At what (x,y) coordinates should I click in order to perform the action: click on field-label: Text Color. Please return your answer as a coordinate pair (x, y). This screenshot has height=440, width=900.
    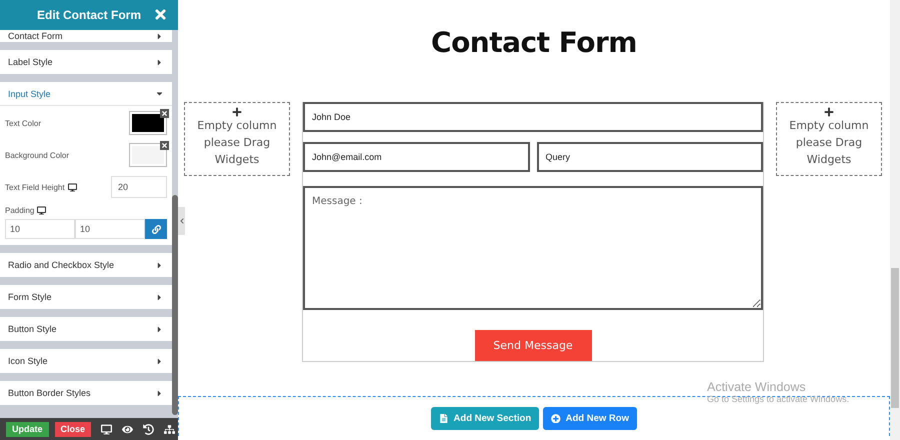
    Looking at the image, I should click on (23, 123).